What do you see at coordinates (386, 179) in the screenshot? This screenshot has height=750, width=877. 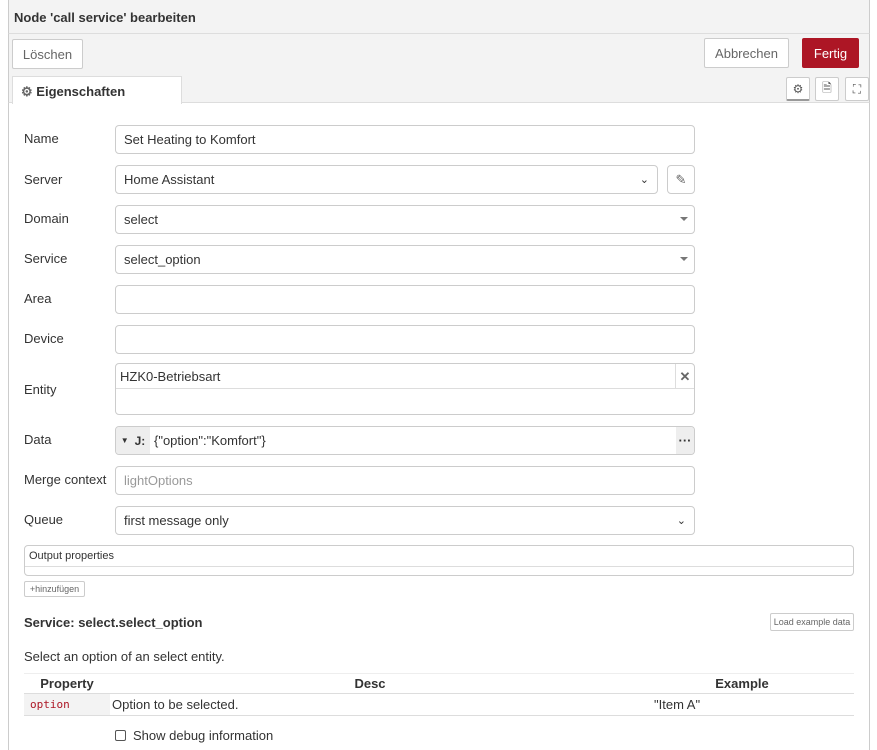 I see `server-select: Home Assistant ⌄` at bounding box center [386, 179].